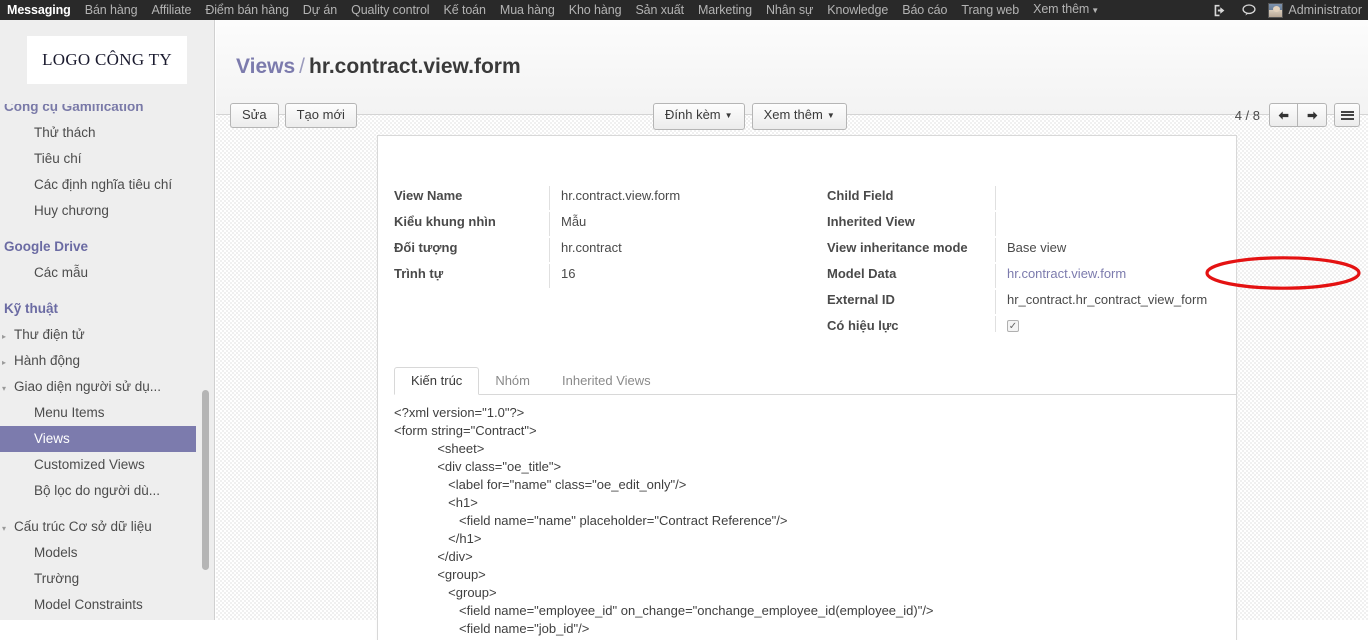  What do you see at coordinates (107, 335) in the screenshot?
I see `sidebar-item-th-i-n-t: ▸ Thư điện tử` at bounding box center [107, 335].